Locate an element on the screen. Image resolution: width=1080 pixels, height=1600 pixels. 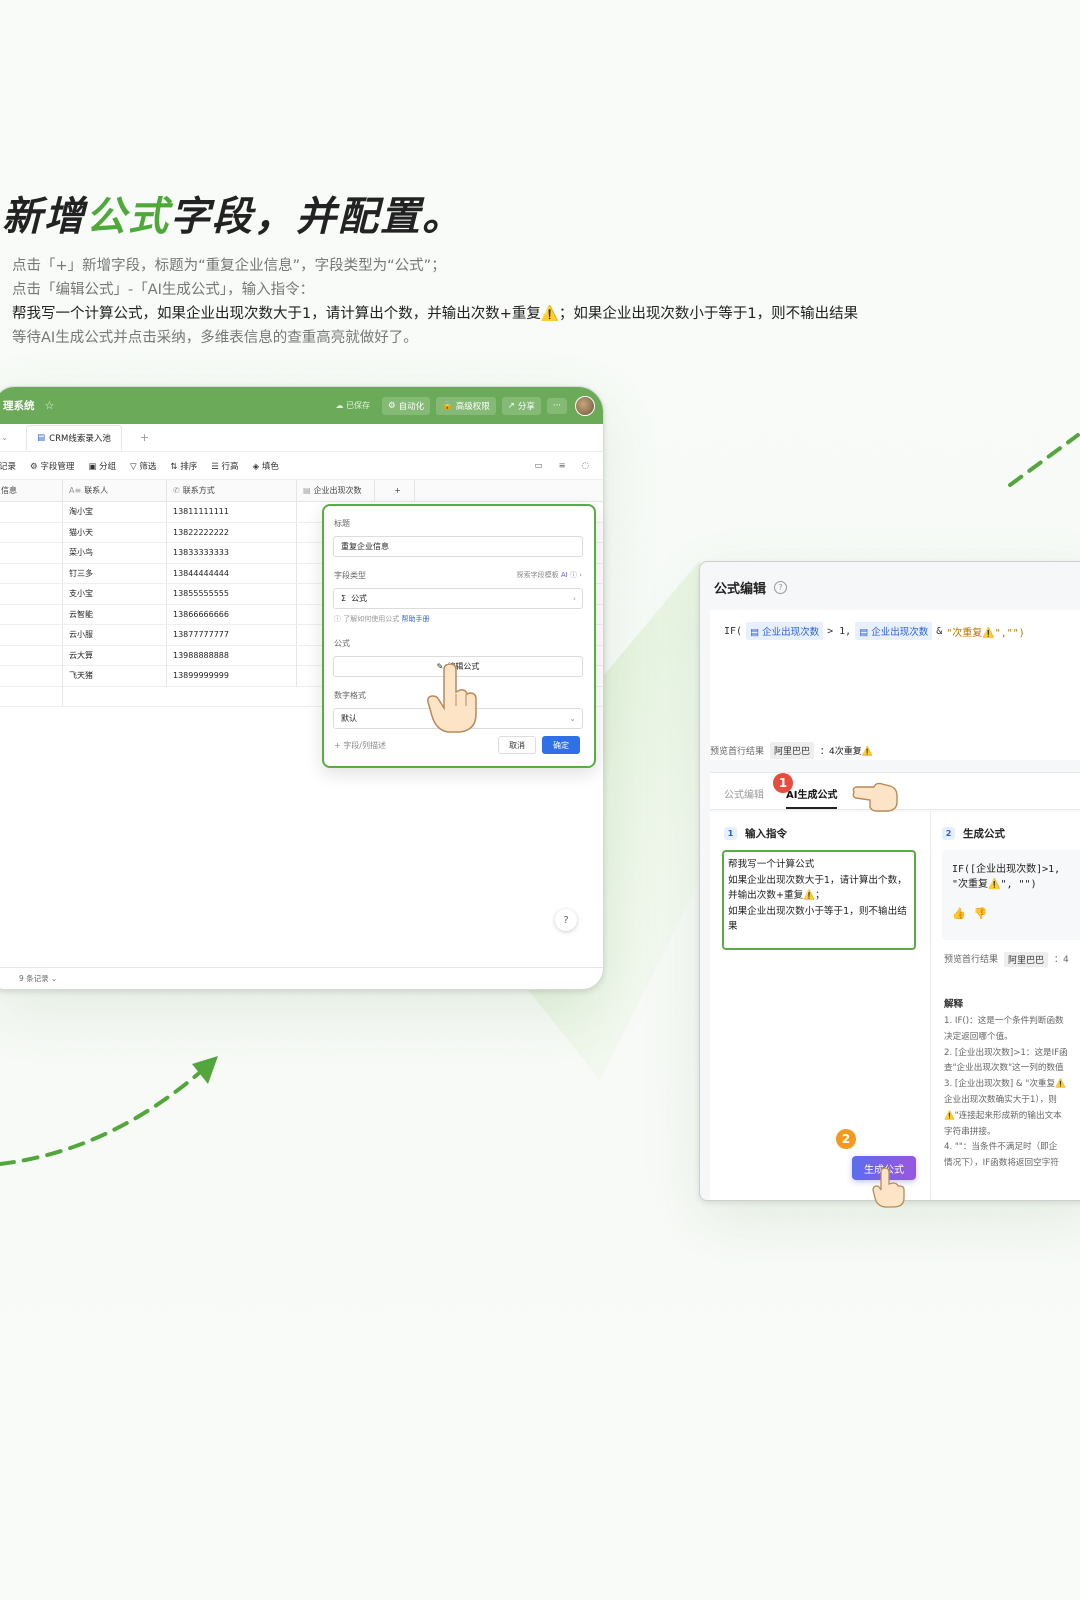
formula-code: IF( ▤ 企业出现次数 > 1, ▤ 企业出现次数 & "次重复⚠️","") is located at coordinates (874, 631).